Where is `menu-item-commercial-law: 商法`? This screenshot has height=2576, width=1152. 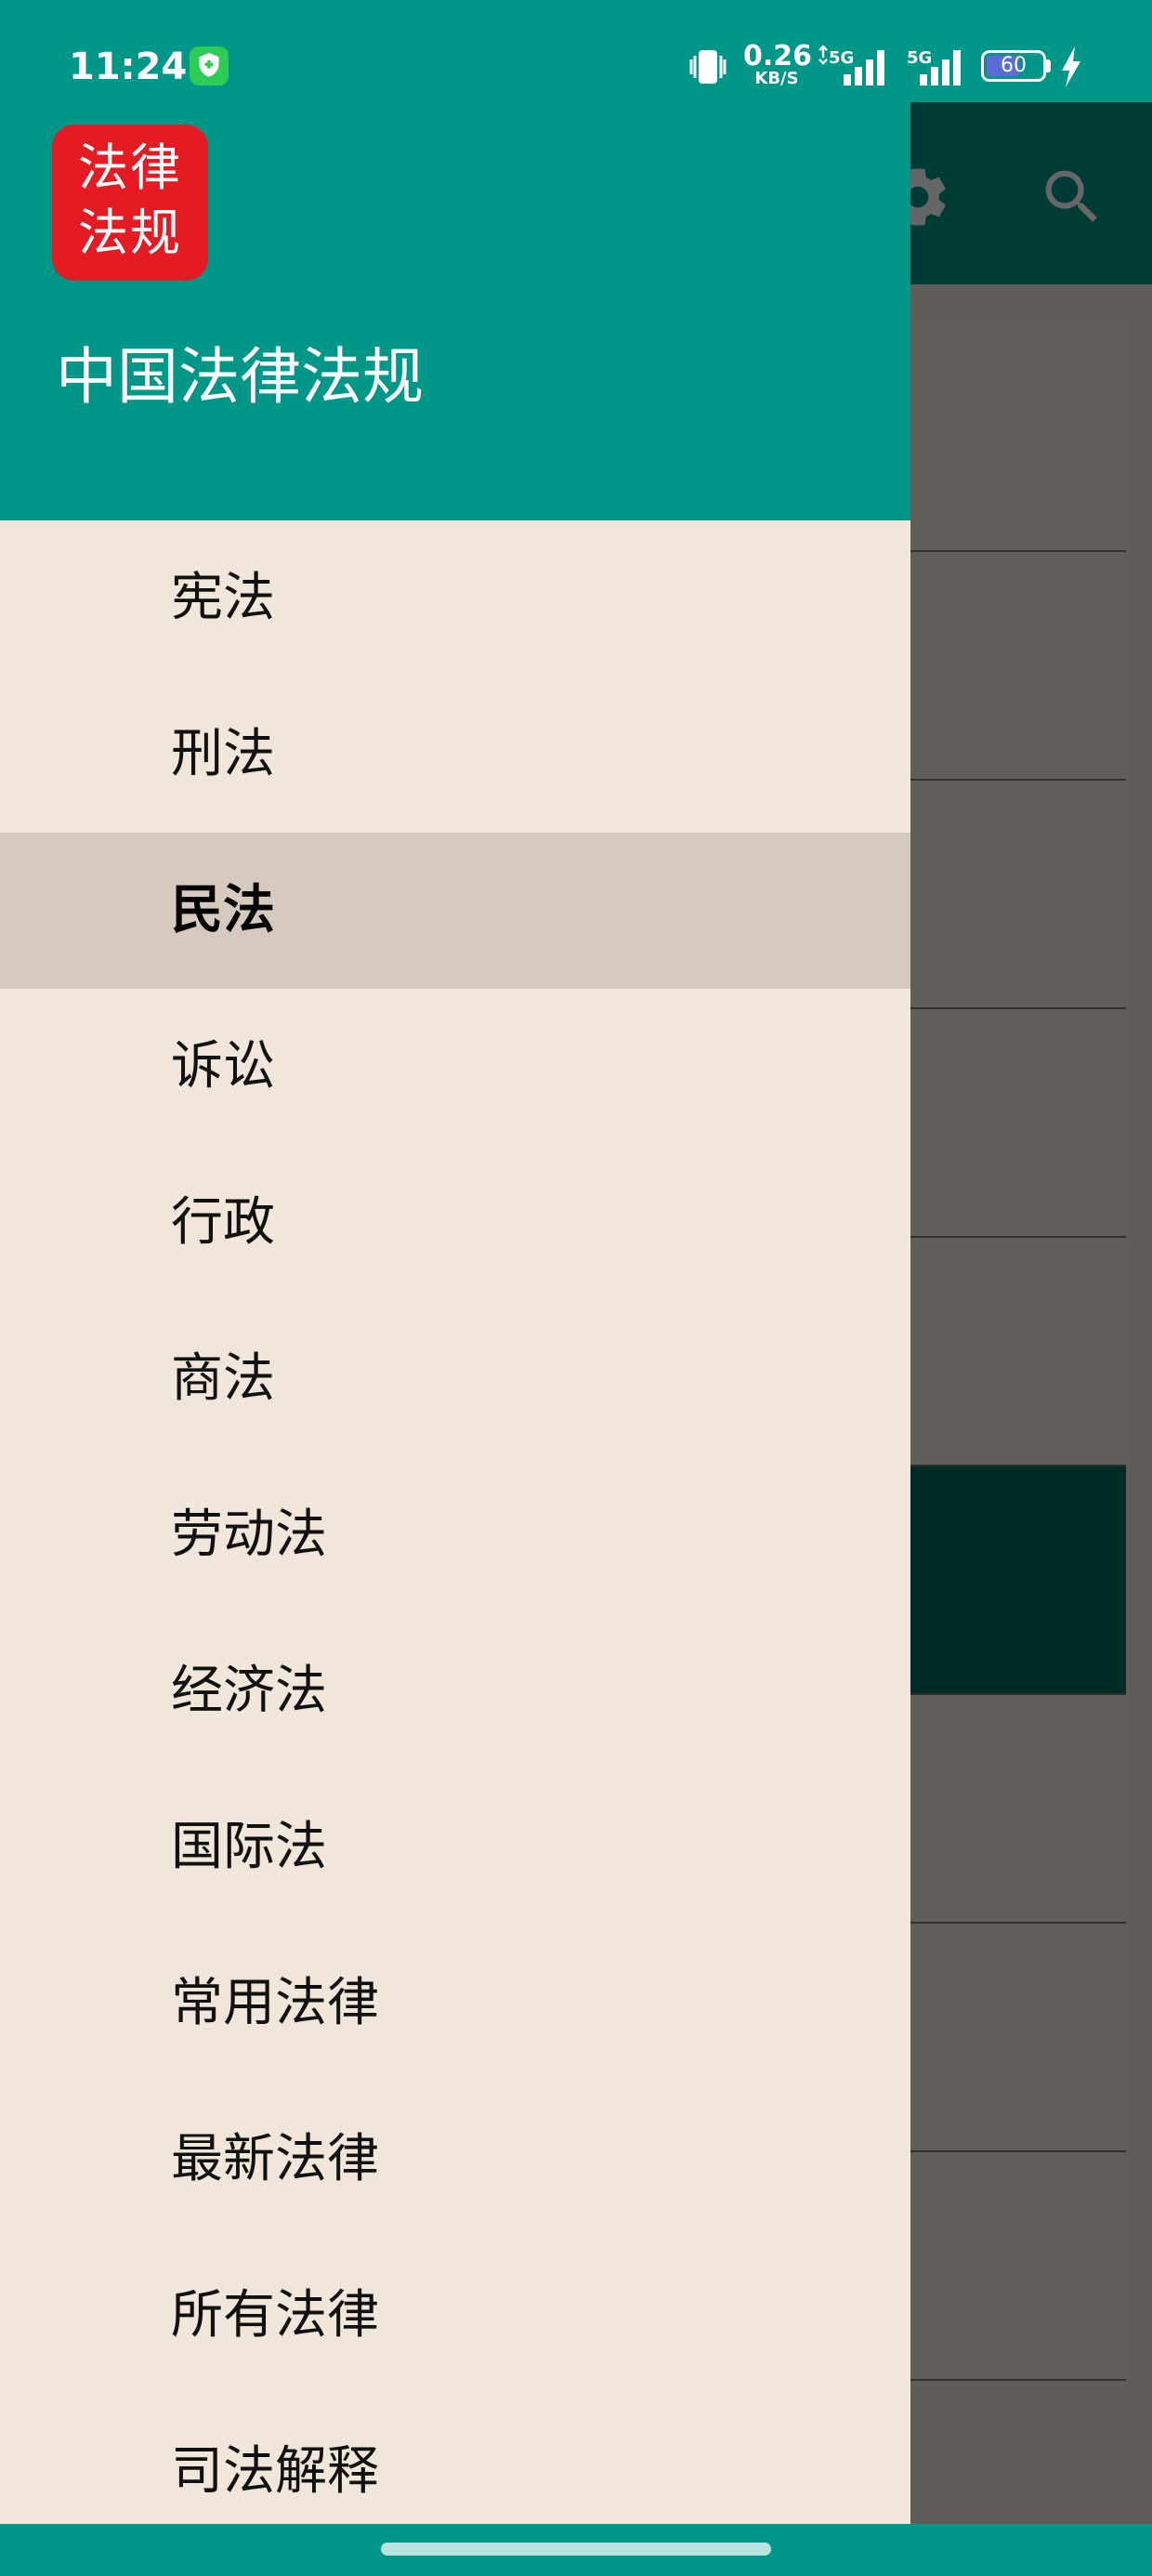 menu-item-commercial-law: 商法 is located at coordinates (455, 1379).